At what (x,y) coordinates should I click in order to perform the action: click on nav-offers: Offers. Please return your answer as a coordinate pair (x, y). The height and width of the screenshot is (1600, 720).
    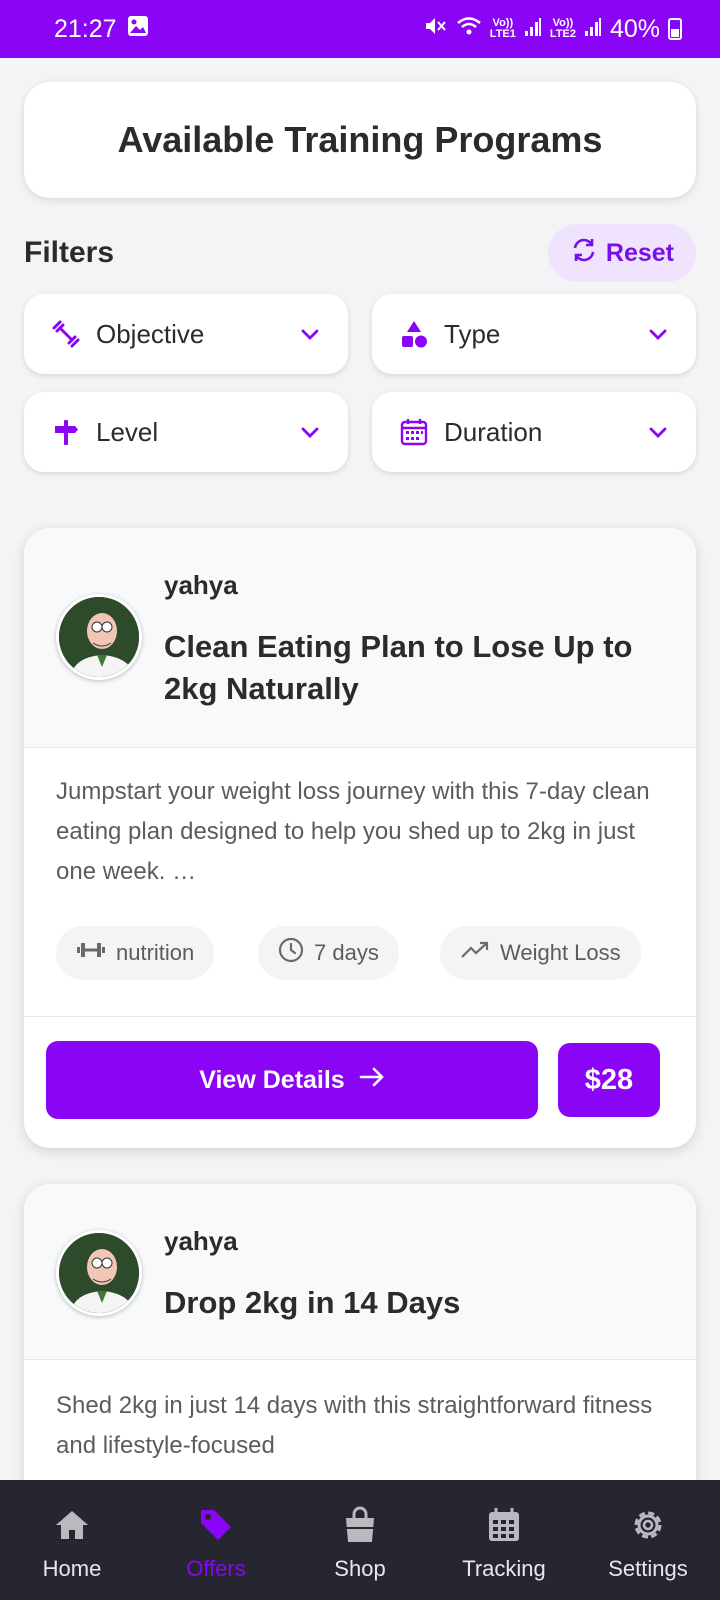
    Looking at the image, I should click on (216, 1540).